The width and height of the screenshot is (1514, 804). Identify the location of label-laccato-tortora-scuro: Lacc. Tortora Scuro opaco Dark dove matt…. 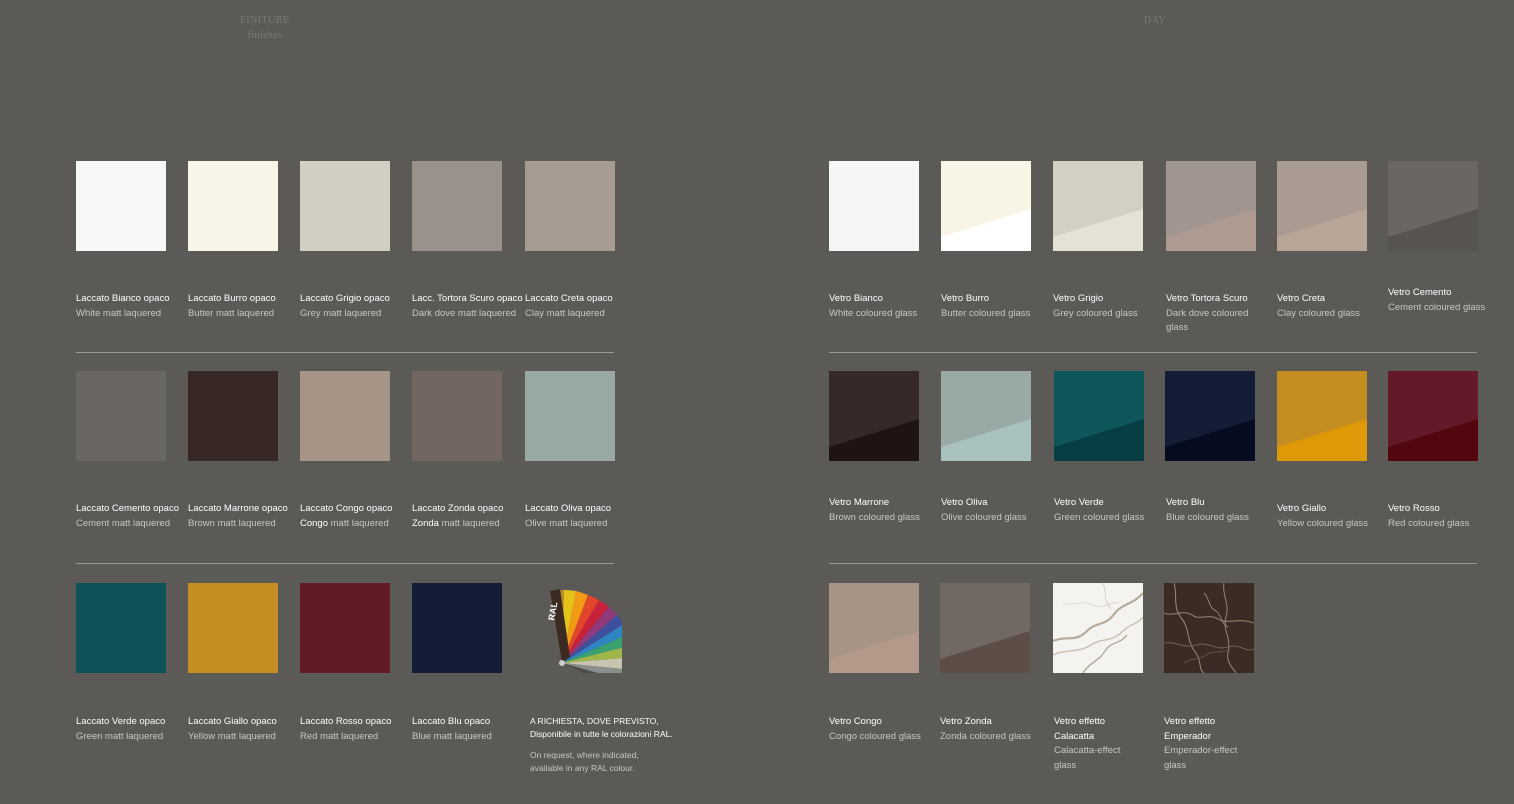
(468, 306).